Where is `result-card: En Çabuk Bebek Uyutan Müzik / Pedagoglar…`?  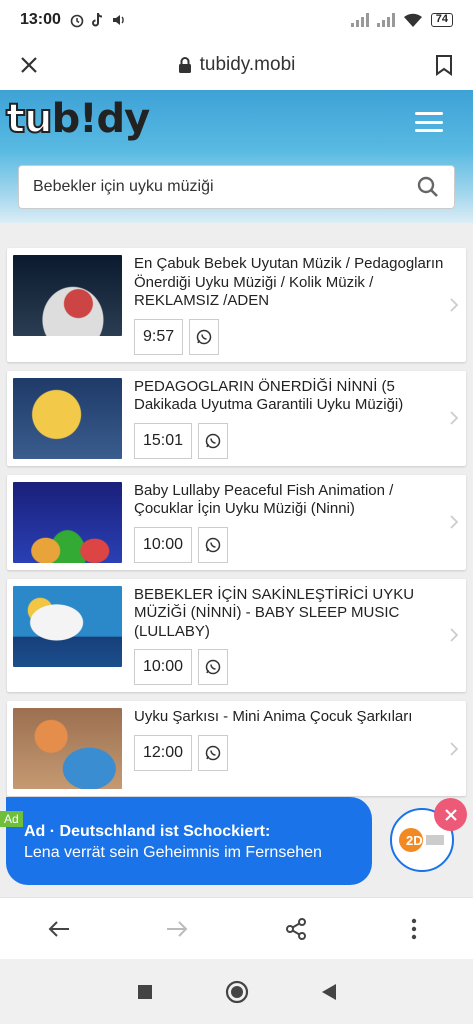 result-card: En Çabuk Bebek Uyutan Müzik / Pedagoglar… is located at coordinates (236, 305).